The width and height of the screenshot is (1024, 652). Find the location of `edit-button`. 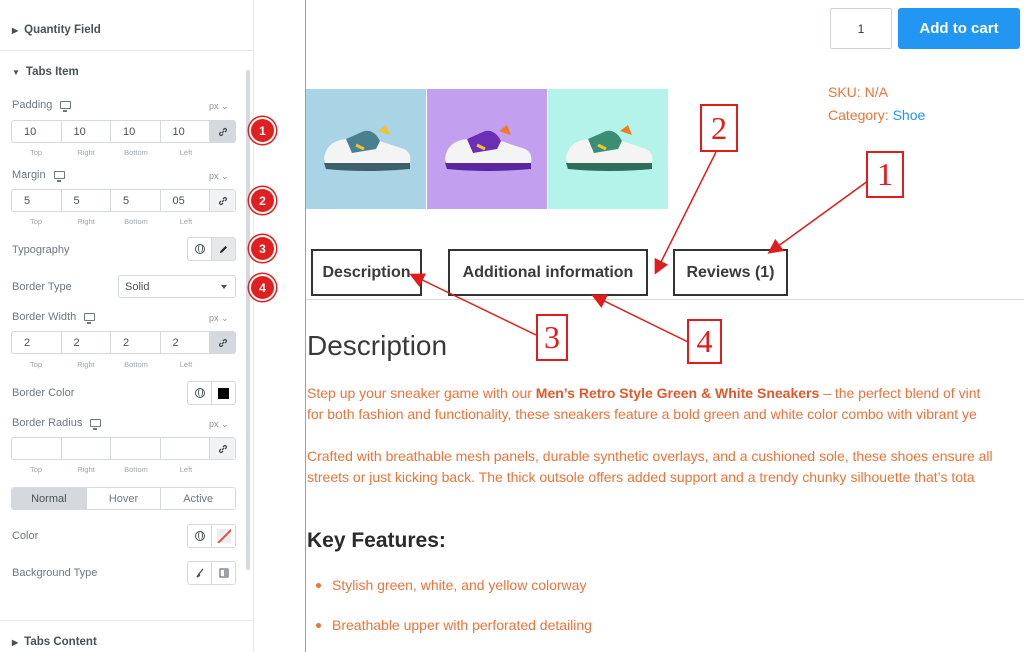

edit-button is located at coordinates (223, 249).